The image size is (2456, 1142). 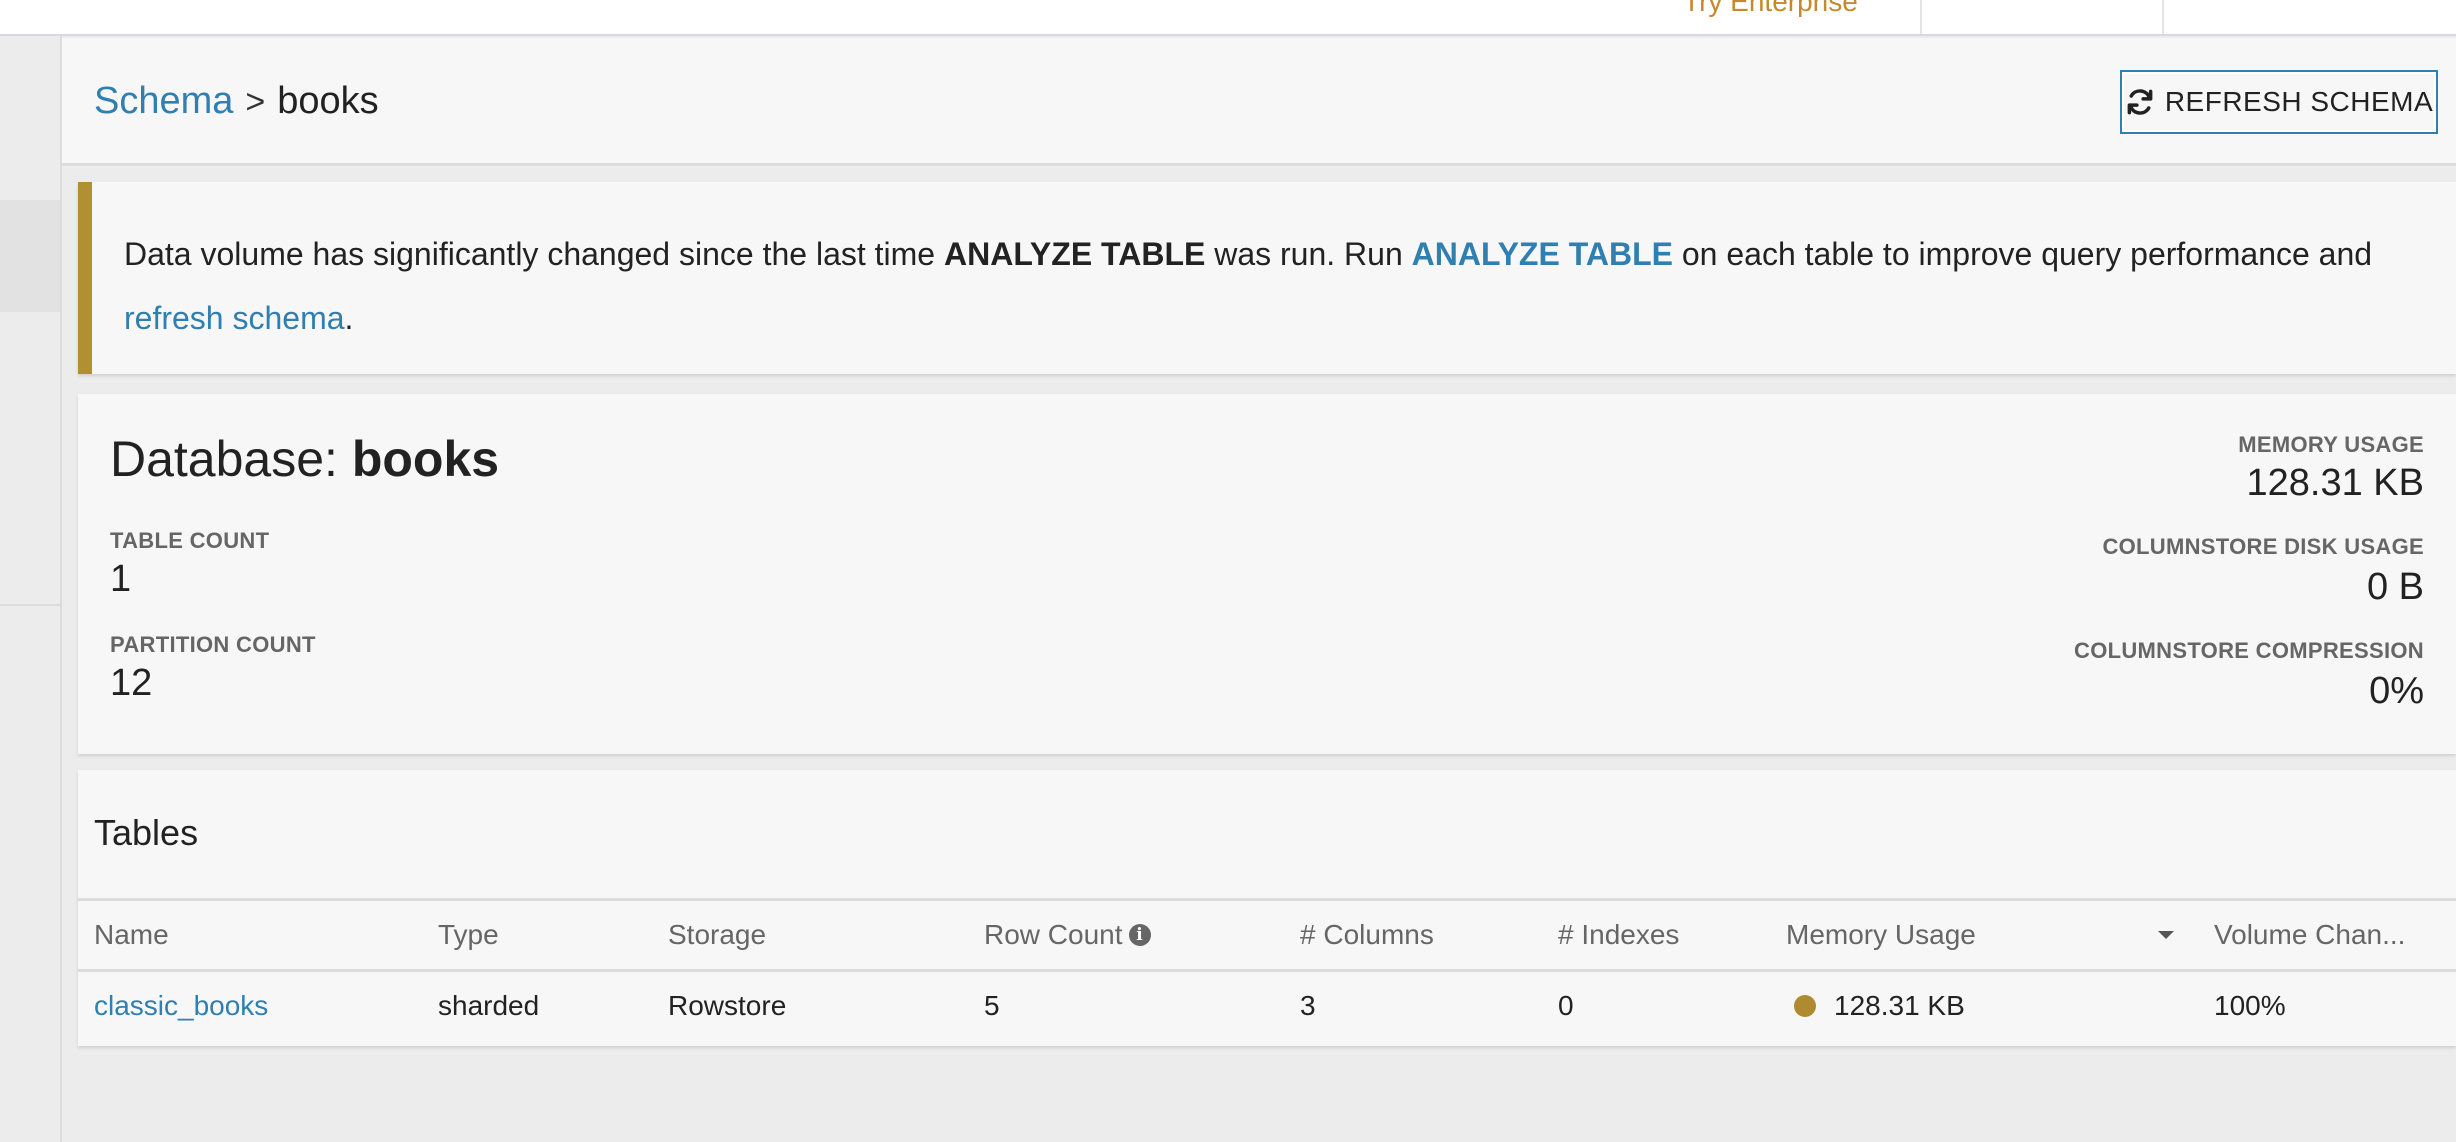 I want to click on columnstore-disk-usage-value: 0 B, so click(x=2395, y=587).